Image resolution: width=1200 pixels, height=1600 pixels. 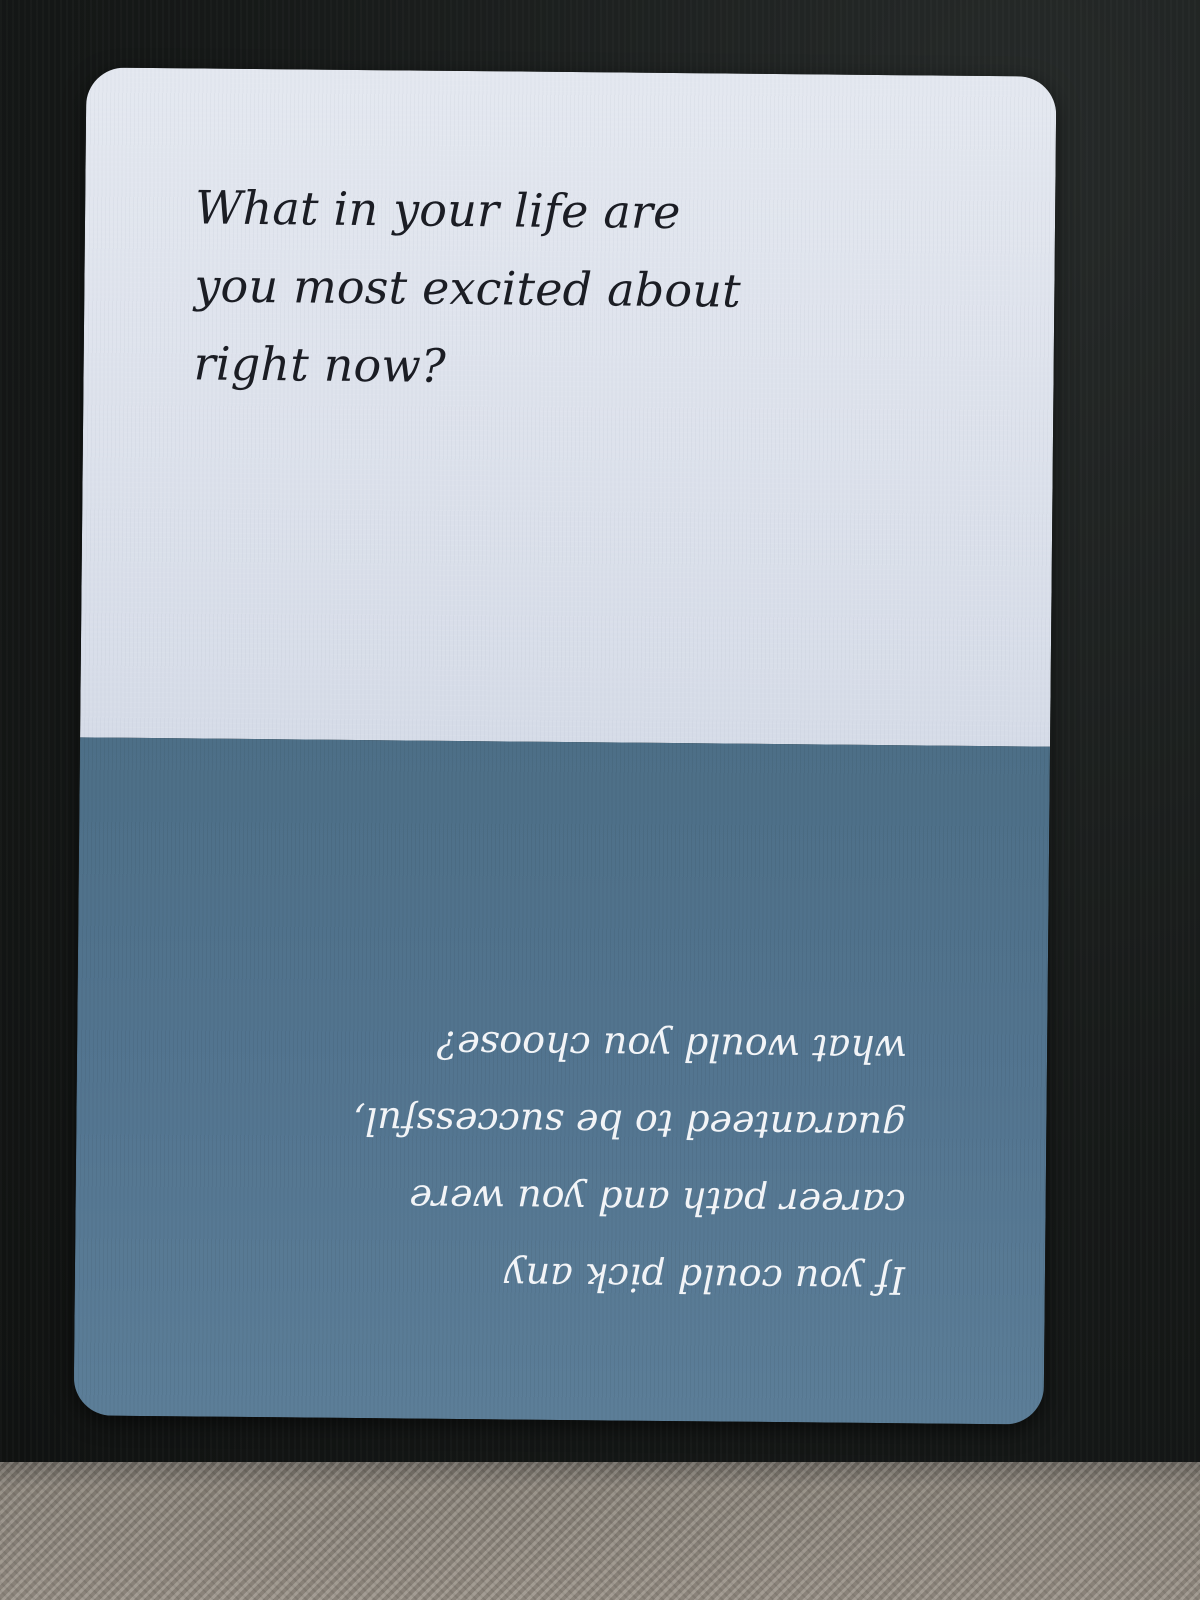 What do you see at coordinates (657, 1201) in the screenshot?
I see `bottom-question-line: career path and you were` at bounding box center [657, 1201].